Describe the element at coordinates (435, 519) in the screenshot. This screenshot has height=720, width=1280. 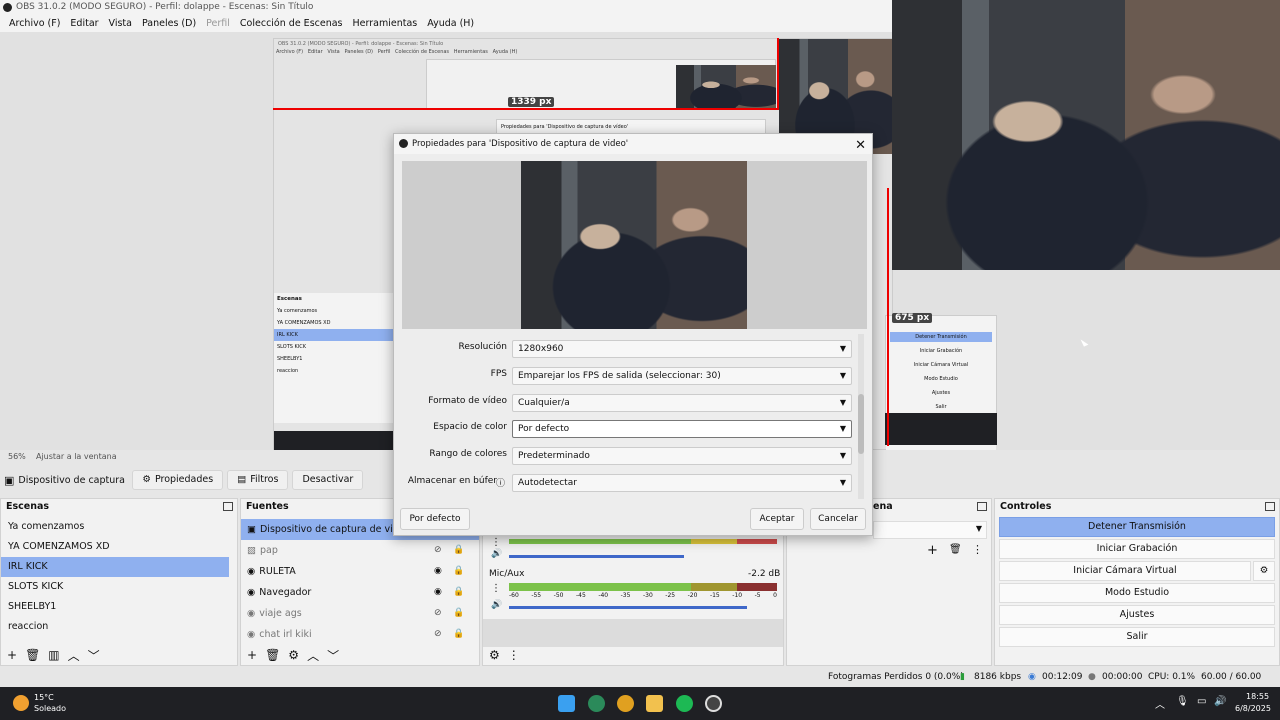
I see `defaults-button: Por defecto` at that location.